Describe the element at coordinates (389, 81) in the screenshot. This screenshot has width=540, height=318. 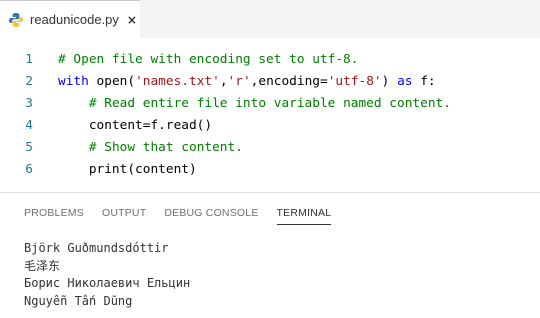
I see `code-token: )` at that location.